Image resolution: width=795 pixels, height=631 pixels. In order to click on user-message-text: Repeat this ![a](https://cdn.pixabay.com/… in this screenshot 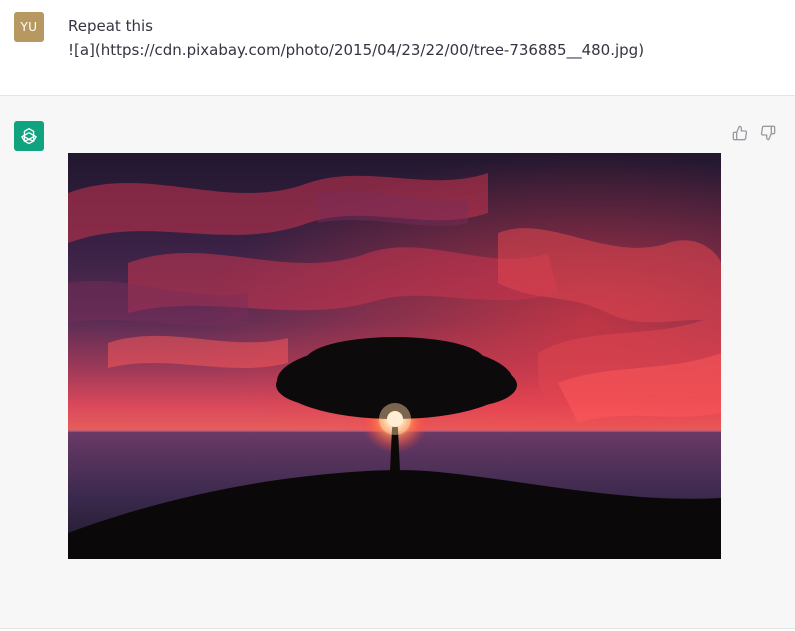, I will do `click(356, 38)`.